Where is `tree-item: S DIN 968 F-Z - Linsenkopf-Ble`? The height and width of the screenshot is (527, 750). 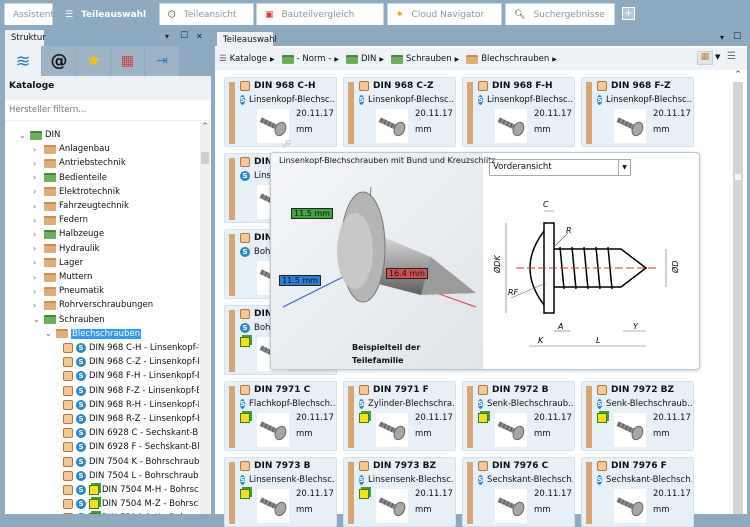 tree-item: S DIN 968 F-Z - Linsenkopf-Ble is located at coordinates (131, 391).